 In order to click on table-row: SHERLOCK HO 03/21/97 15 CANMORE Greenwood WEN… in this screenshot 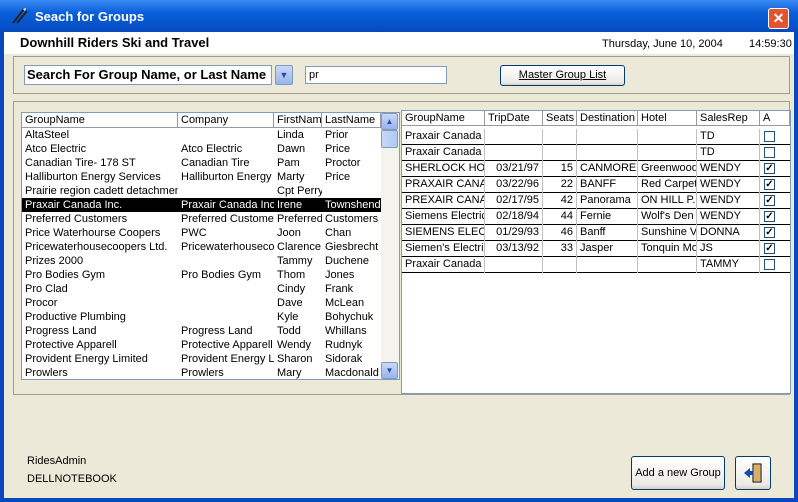, I will do `click(596, 169)`.